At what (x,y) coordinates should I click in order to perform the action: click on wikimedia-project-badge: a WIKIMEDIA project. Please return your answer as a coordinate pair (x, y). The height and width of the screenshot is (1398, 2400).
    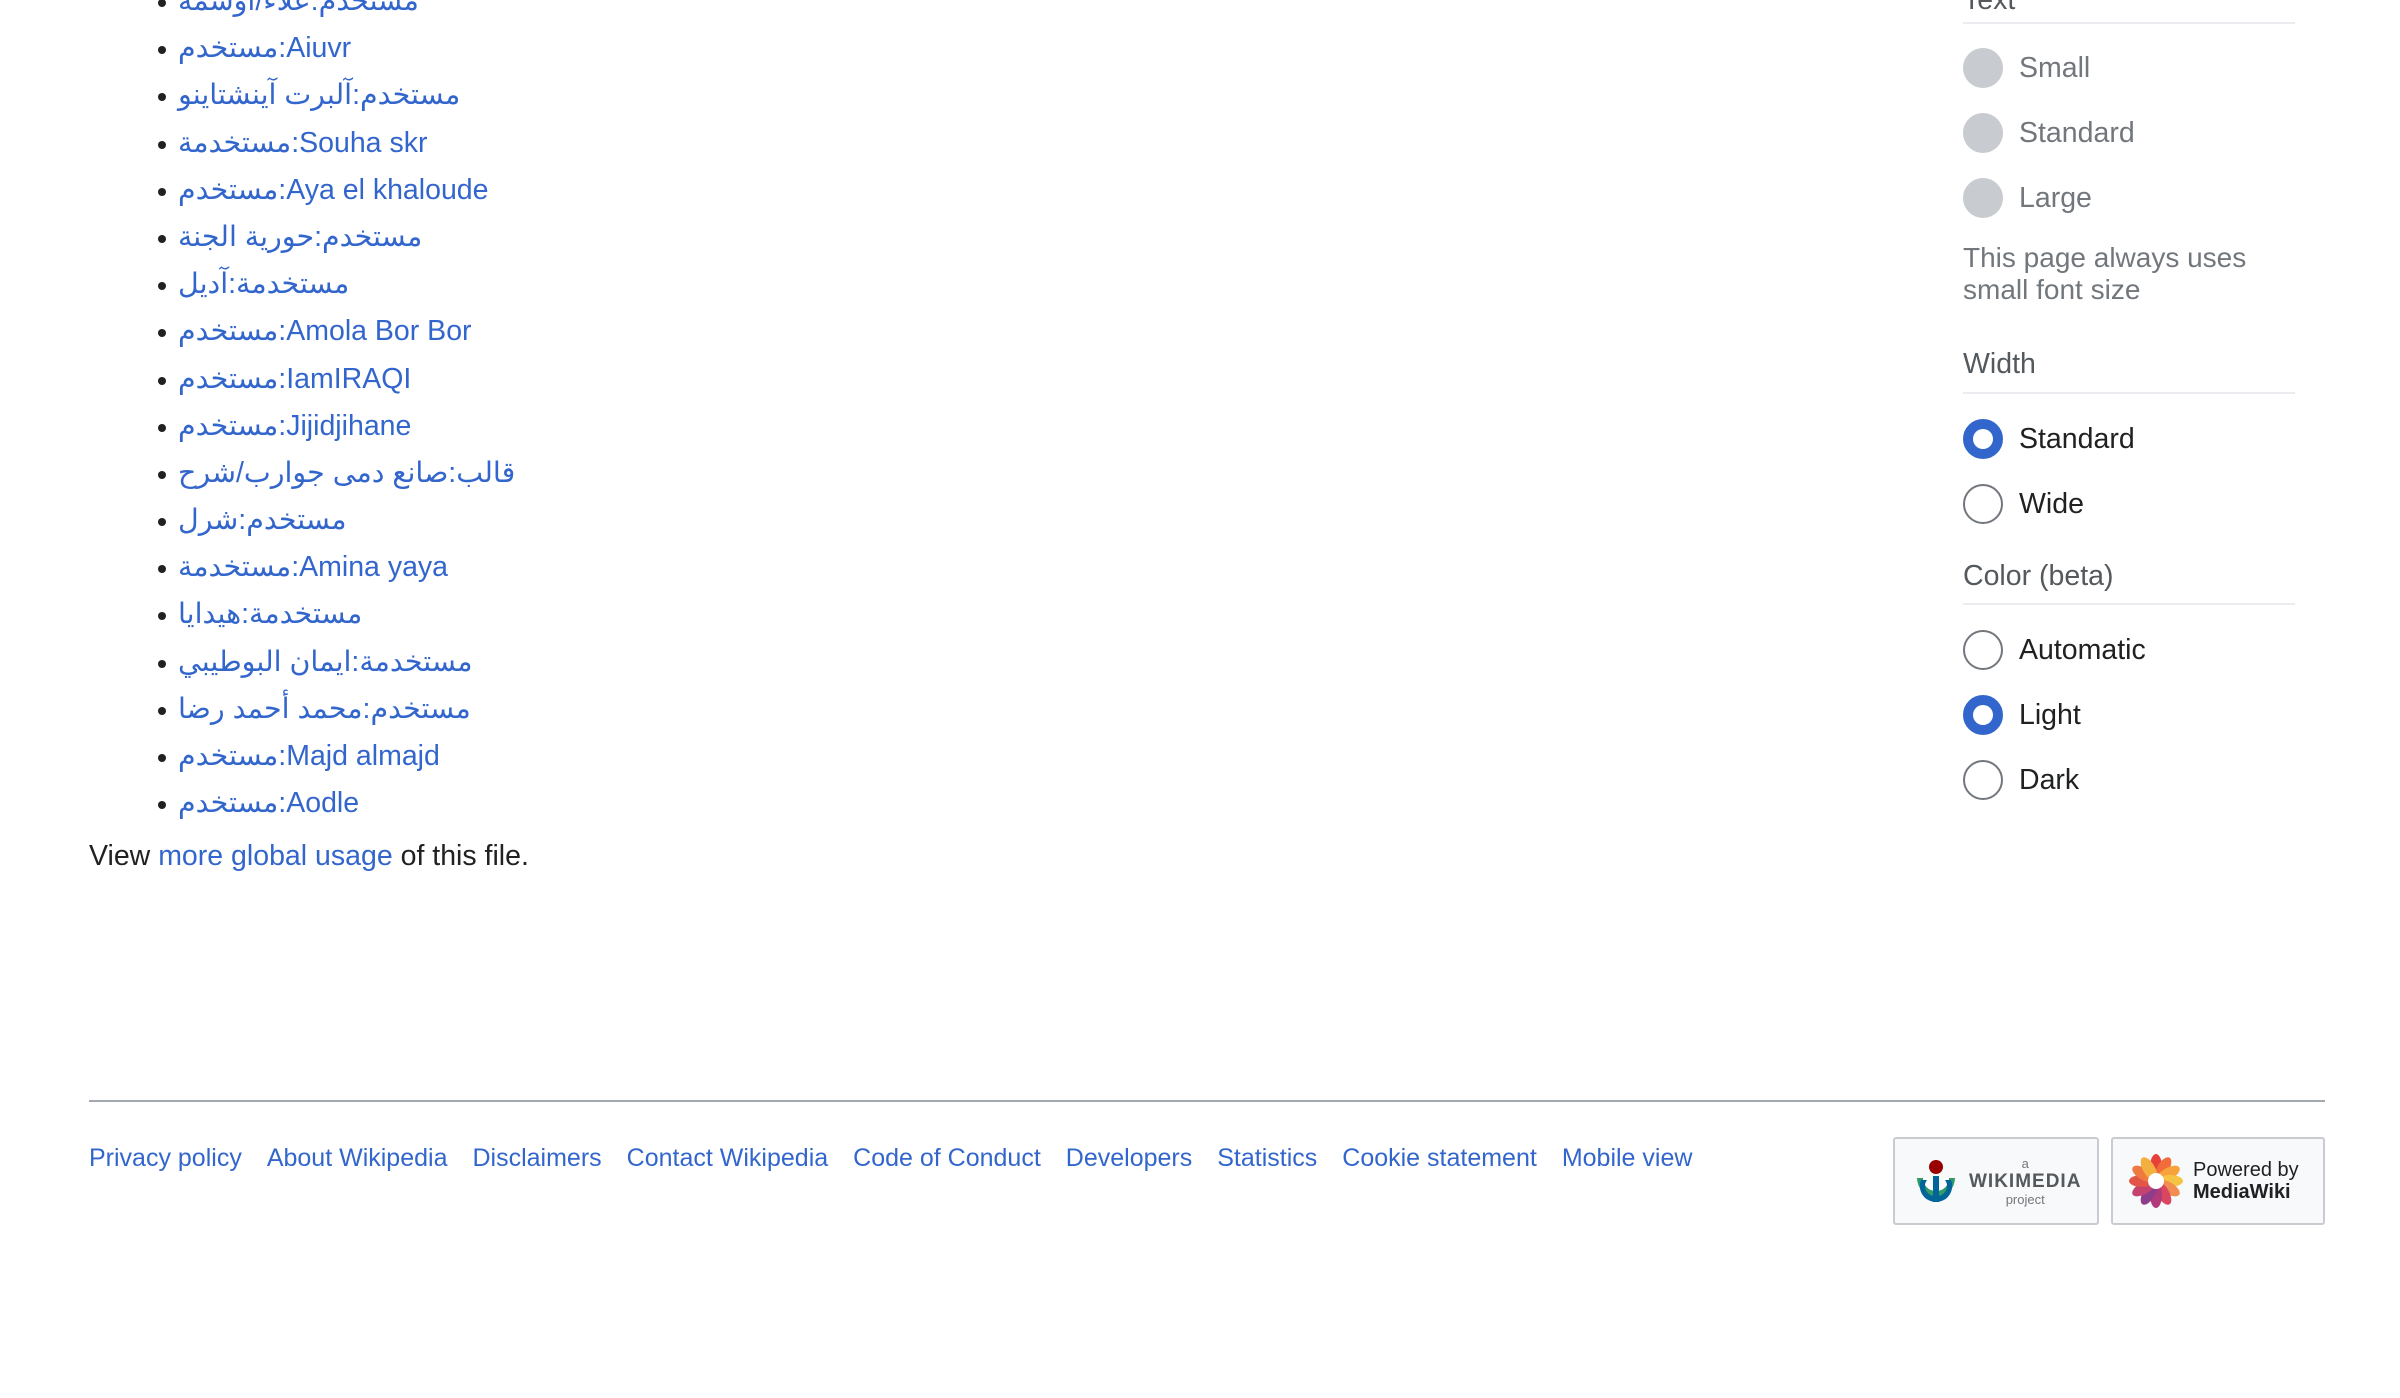
    Looking at the image, I should click on (1996, 1181).